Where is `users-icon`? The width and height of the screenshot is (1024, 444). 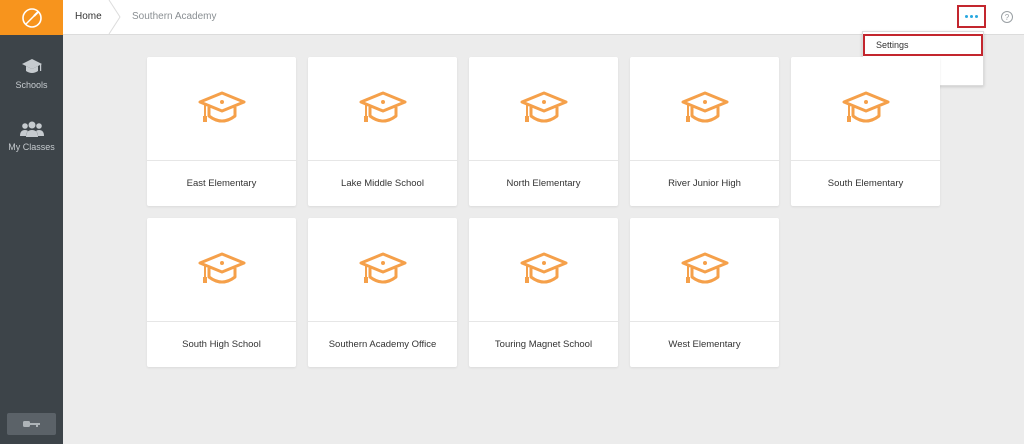
users-icon is located at coordinates (31, 129).